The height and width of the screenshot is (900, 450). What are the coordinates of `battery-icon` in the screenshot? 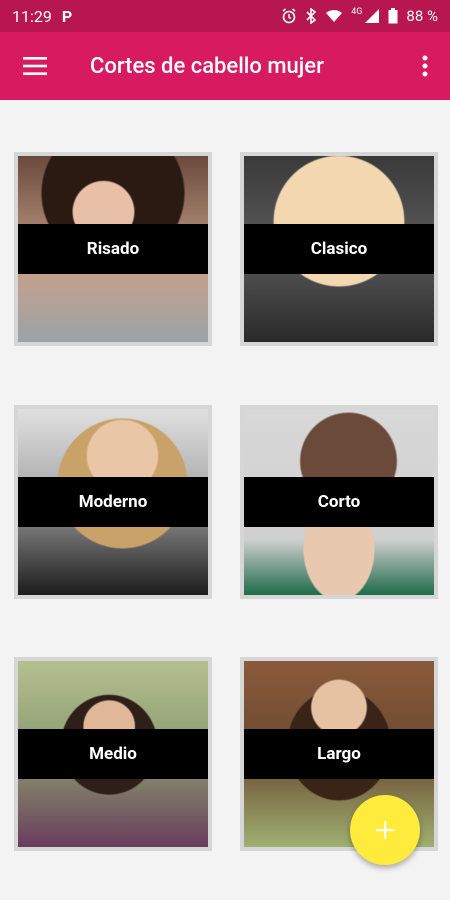 It's located at (393, 16).